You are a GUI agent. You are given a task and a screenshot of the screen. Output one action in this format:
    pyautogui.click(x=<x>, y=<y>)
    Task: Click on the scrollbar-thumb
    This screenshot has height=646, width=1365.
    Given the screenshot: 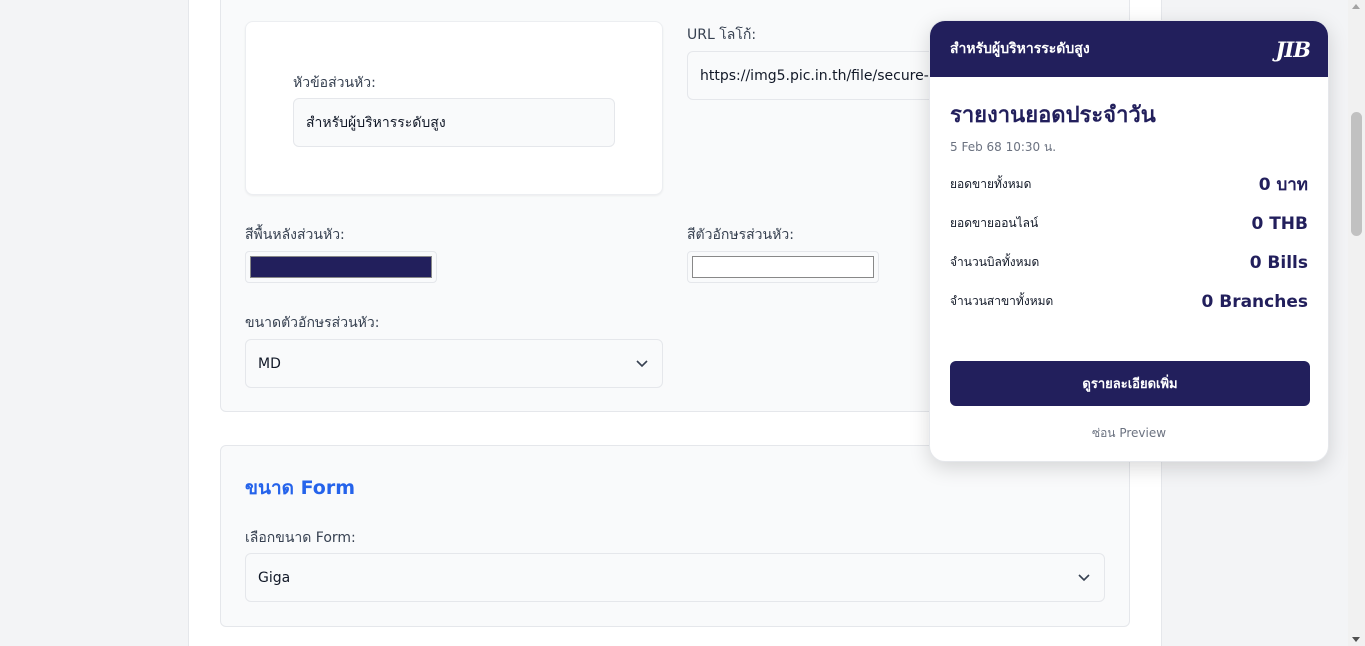 What is the action you would take?
    pyautogui.click(x=1356, y=174)
    